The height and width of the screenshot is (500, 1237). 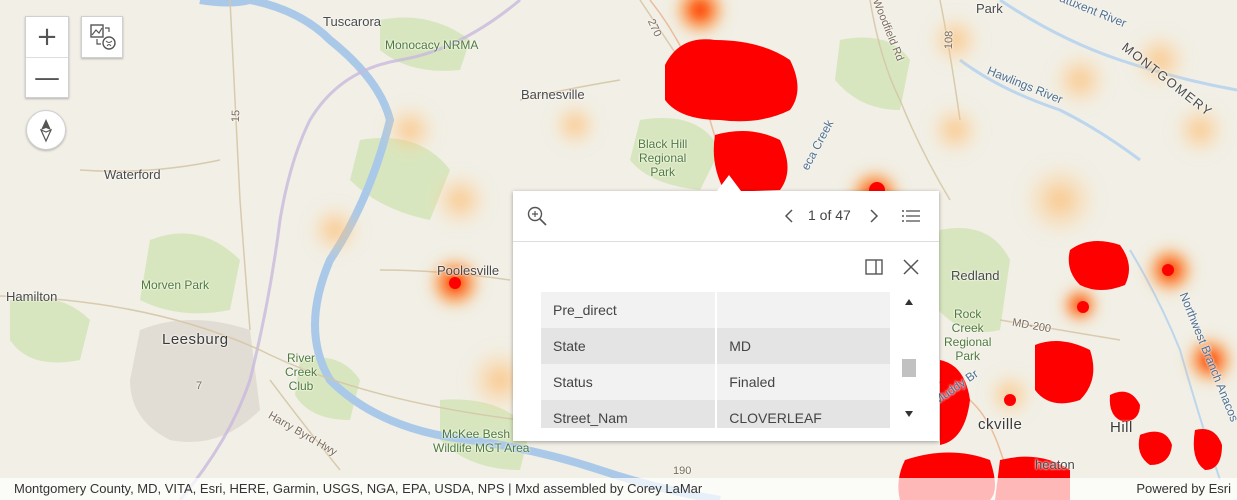 What do you see at coordinates (911, 267) in the screenshot?
I see `close-icon` at bounding box center [911, 267].